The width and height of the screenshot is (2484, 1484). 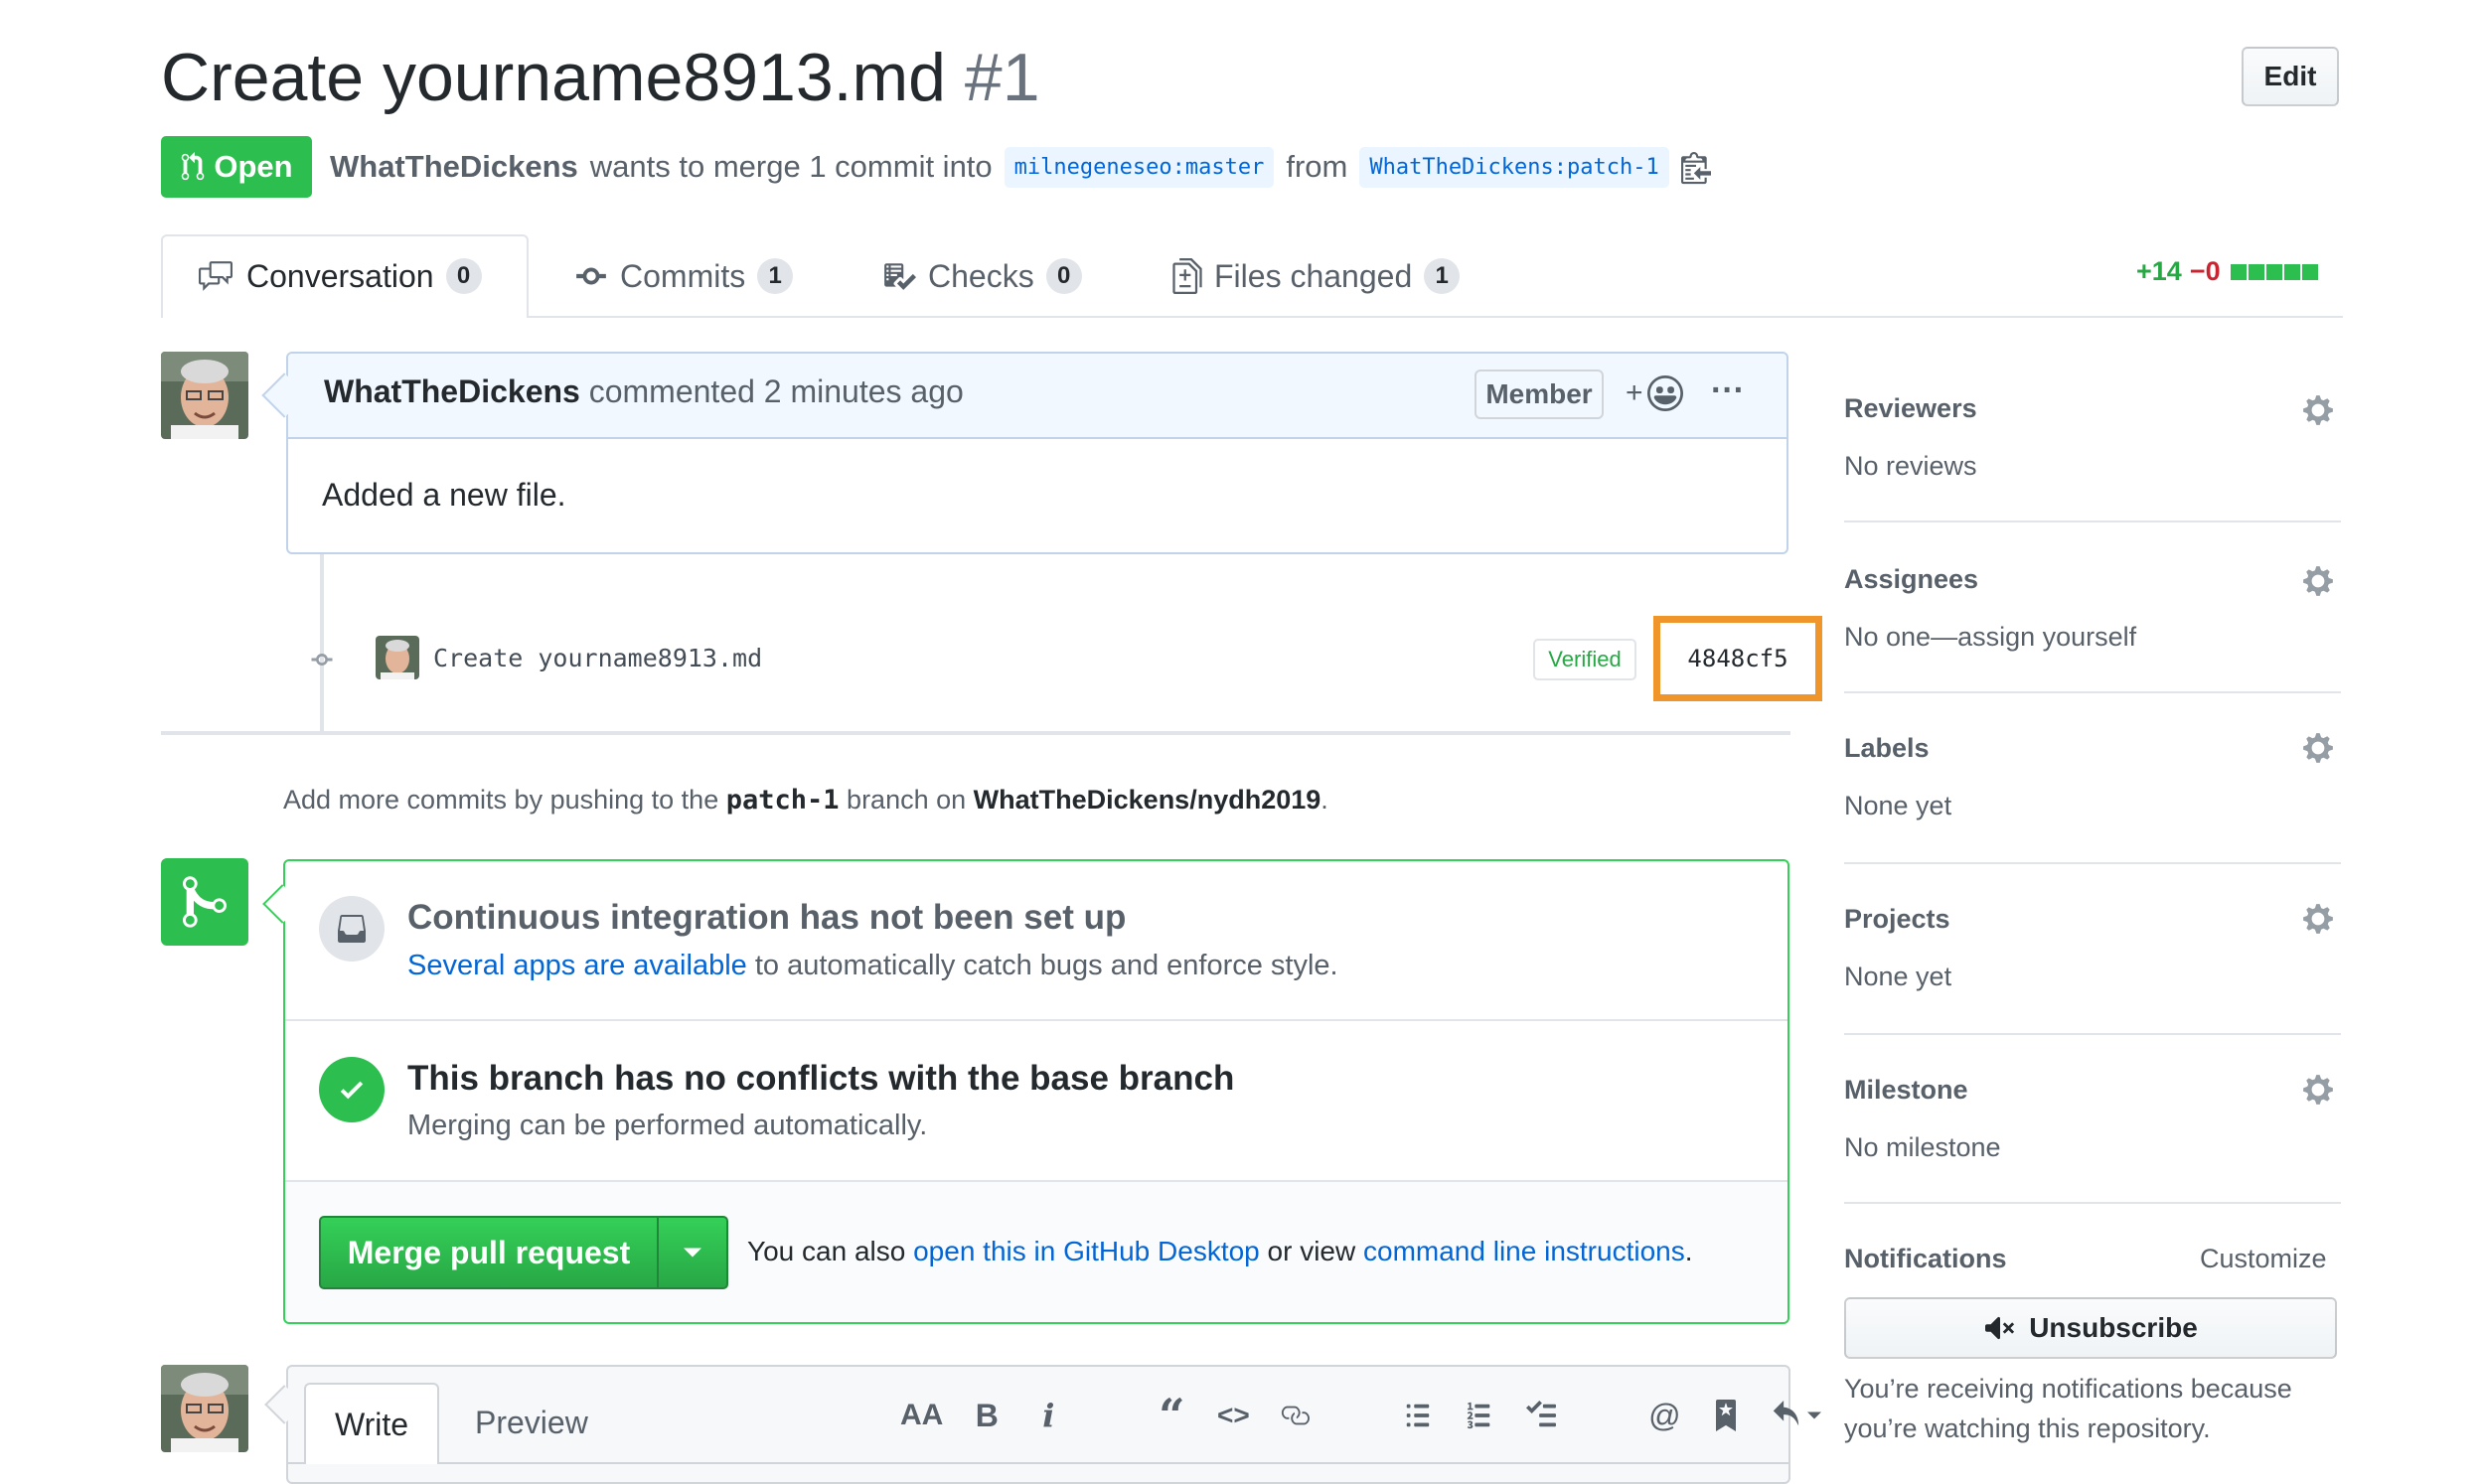 What do you see at coordinates (1541, 1415) in the screenshot?
I see `task-list-icon` at bounding box center [1541, 1415].